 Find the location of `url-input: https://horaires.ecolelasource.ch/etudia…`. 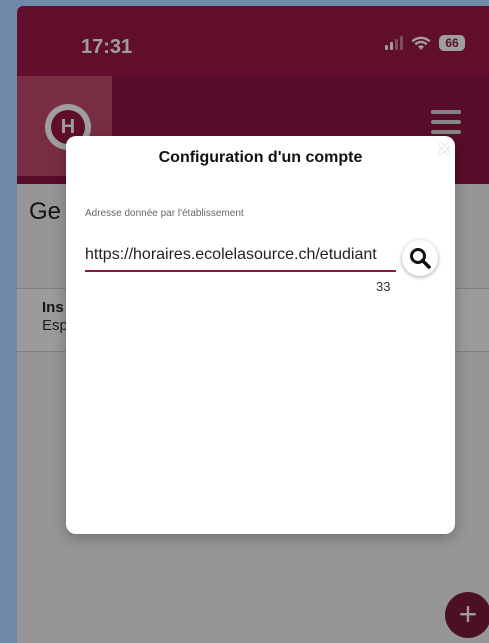

url-input: https://horaires.ecolelasource.ch/etudia… is located at coordinates (242, 255).